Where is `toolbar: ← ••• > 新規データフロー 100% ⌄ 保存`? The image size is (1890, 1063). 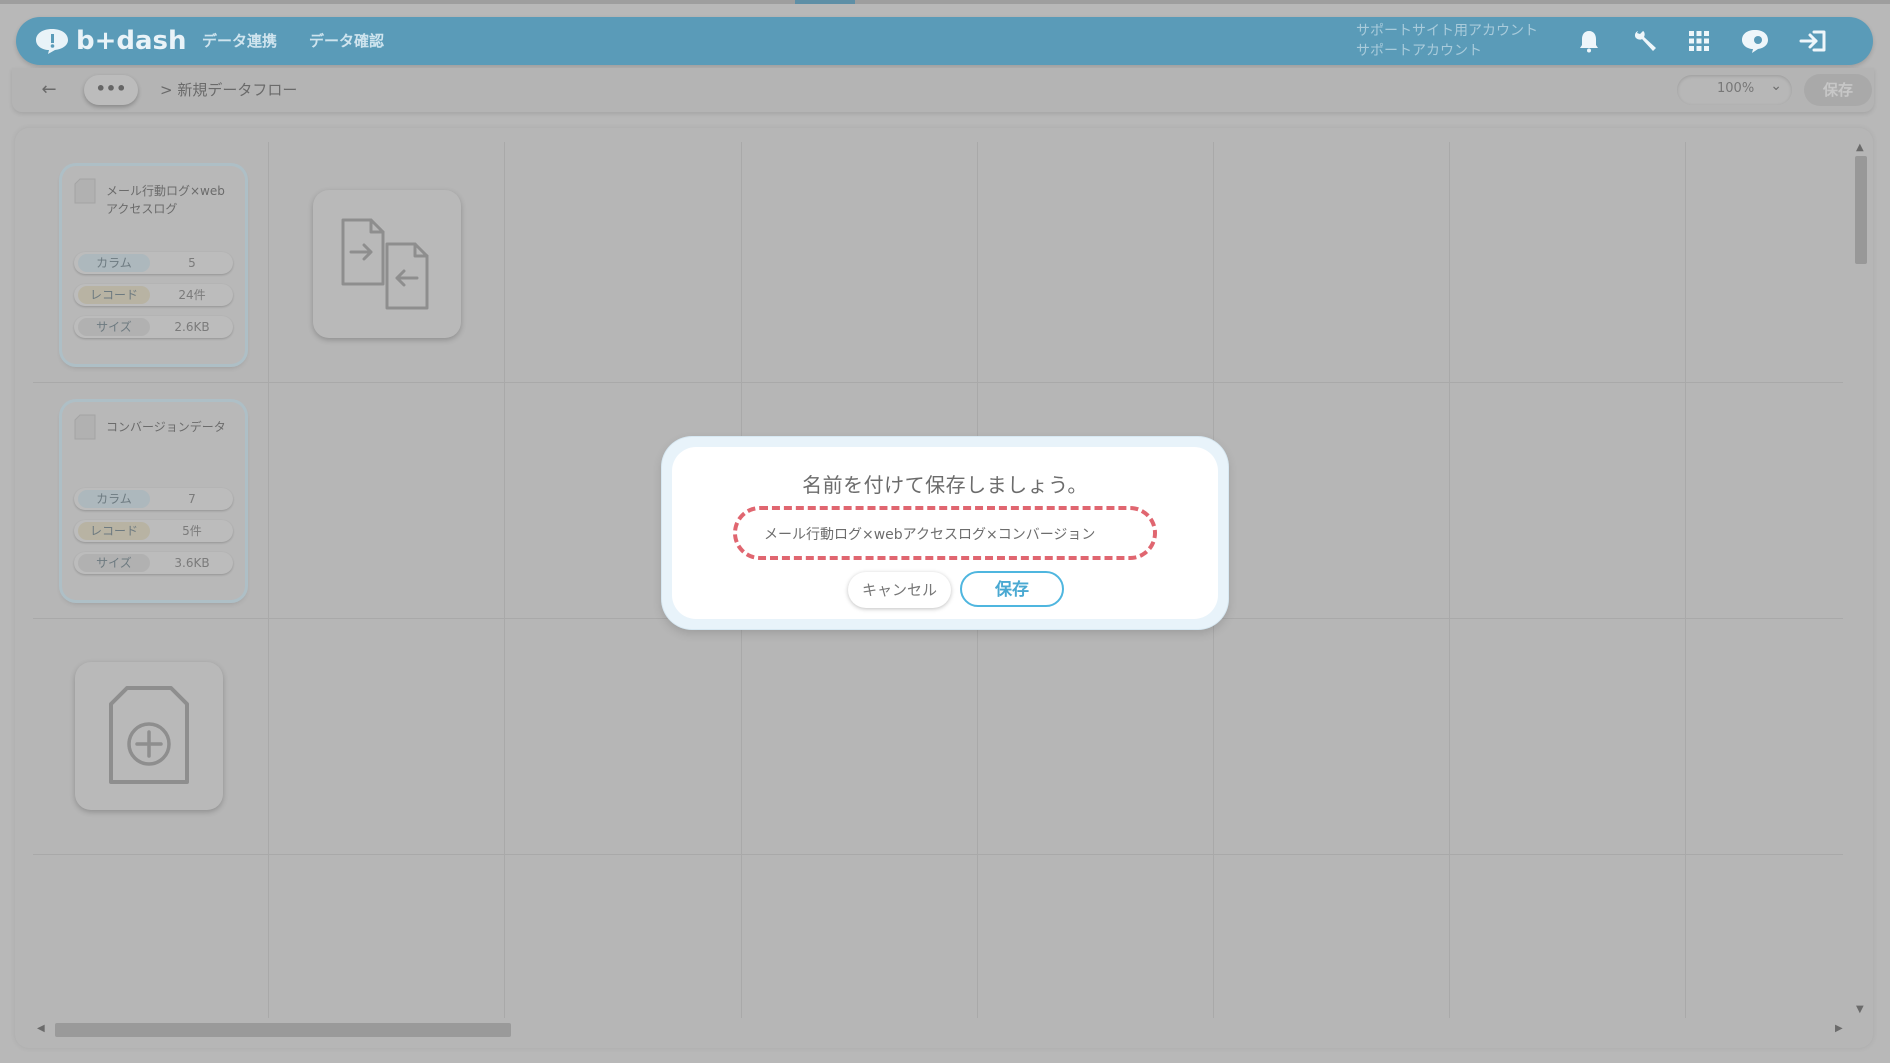 toolbar: ← ••• > 新規データフロー 100% ⌄ 保存 is located at coordinates (943, 90).